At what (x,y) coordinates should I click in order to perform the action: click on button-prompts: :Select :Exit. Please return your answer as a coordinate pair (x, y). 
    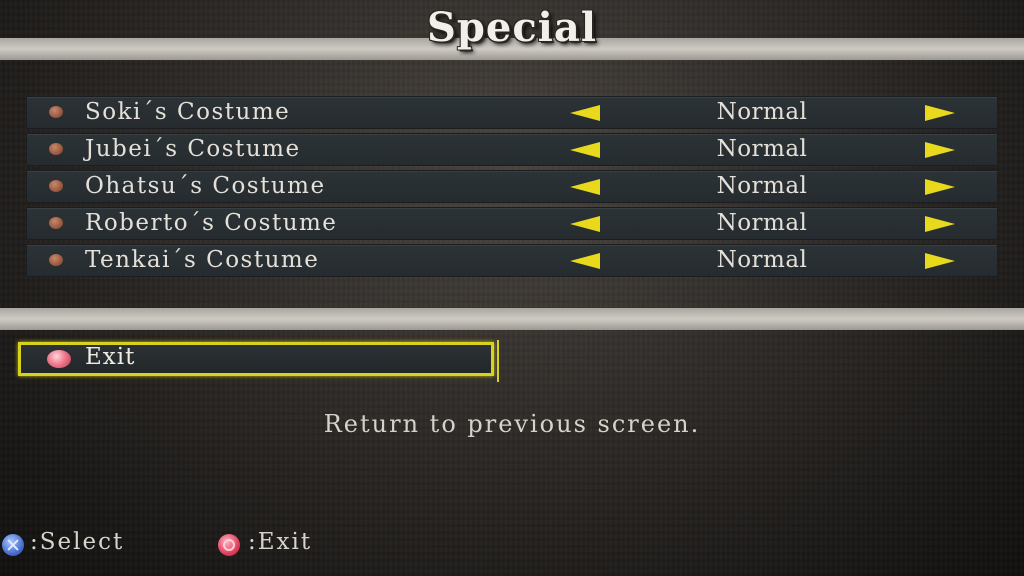
    Looking at the image, I should click on (512, 544).